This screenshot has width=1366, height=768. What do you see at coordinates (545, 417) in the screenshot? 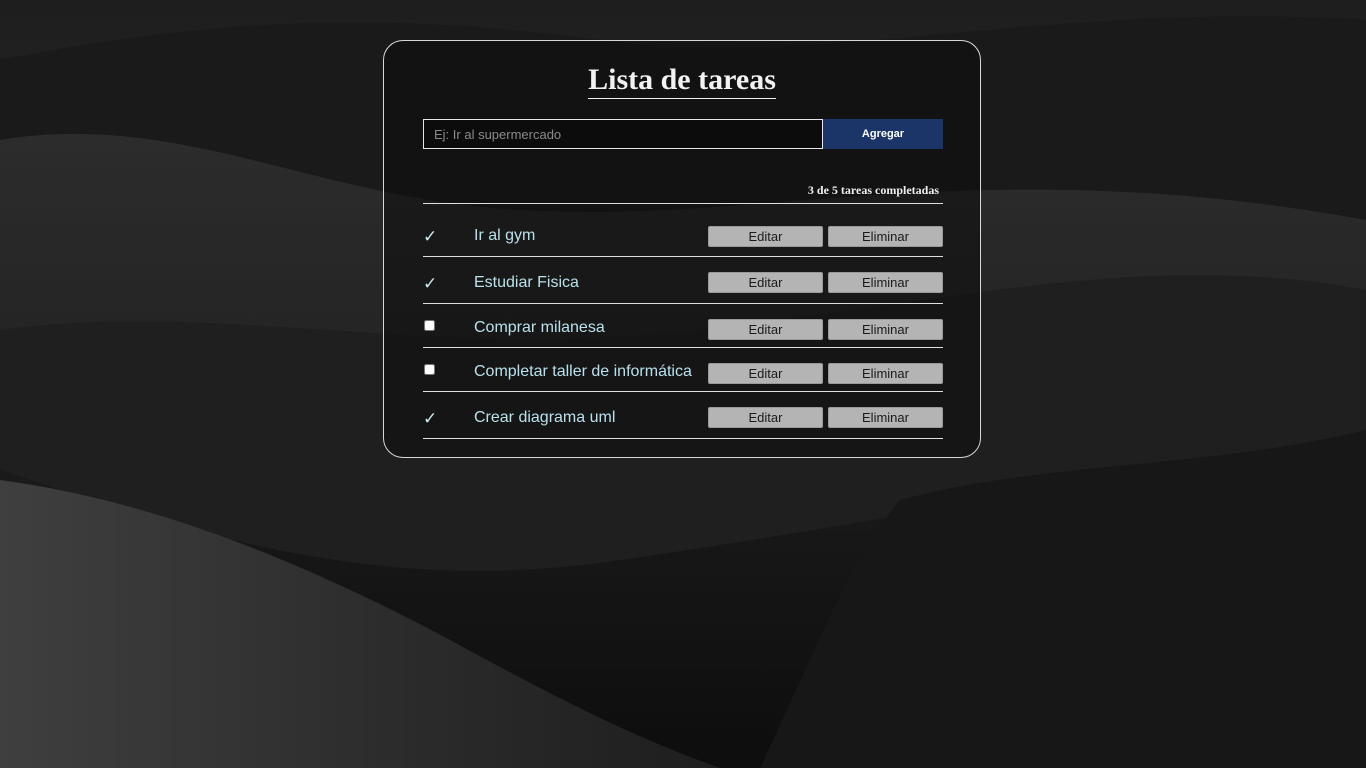
I see `task-text: Crear diagrama uml` at bounding box center [545, 417].